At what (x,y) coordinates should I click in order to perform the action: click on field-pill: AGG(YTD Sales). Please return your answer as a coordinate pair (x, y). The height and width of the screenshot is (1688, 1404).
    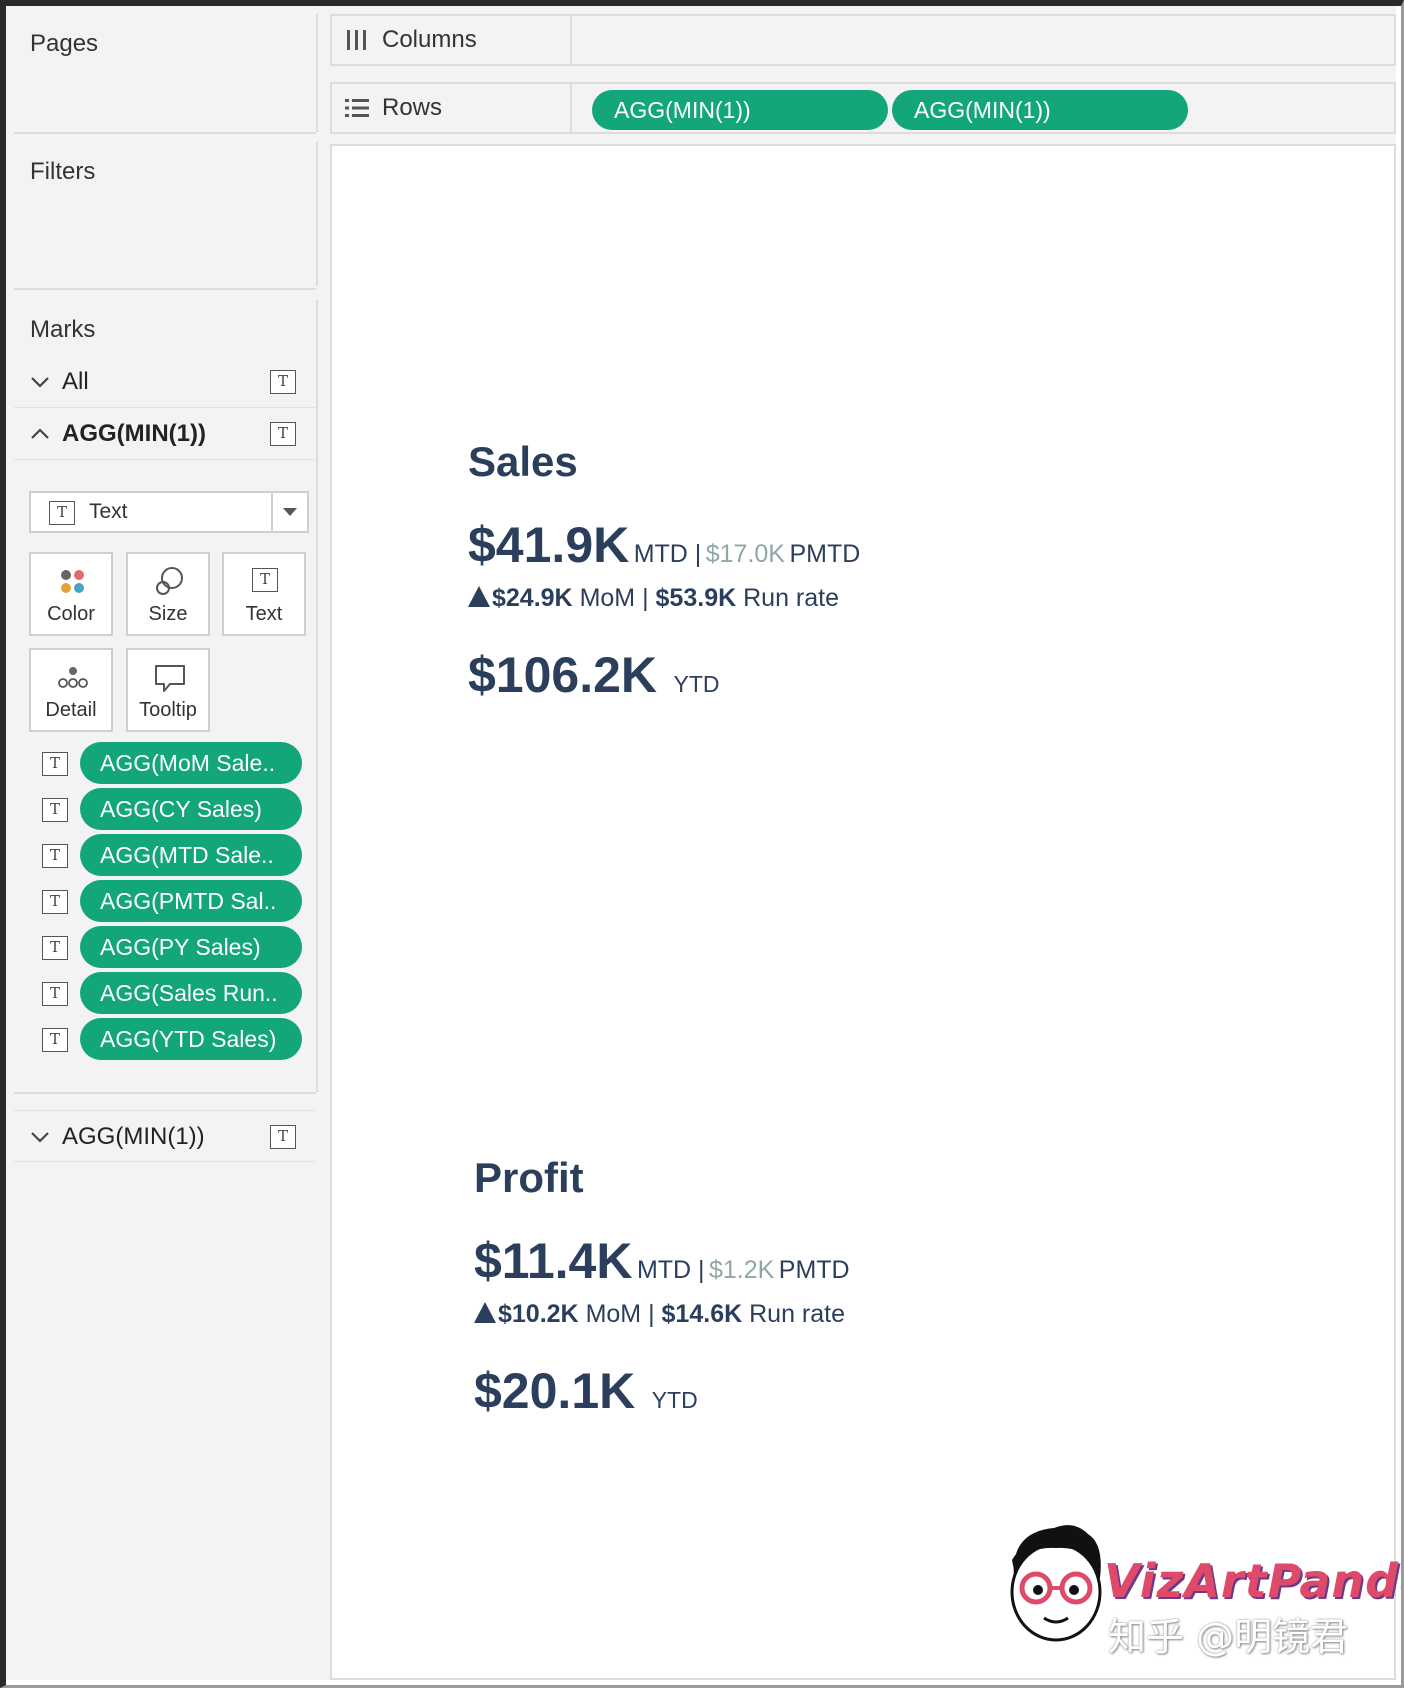
    Looking at the image, I should click on (191, 1039).